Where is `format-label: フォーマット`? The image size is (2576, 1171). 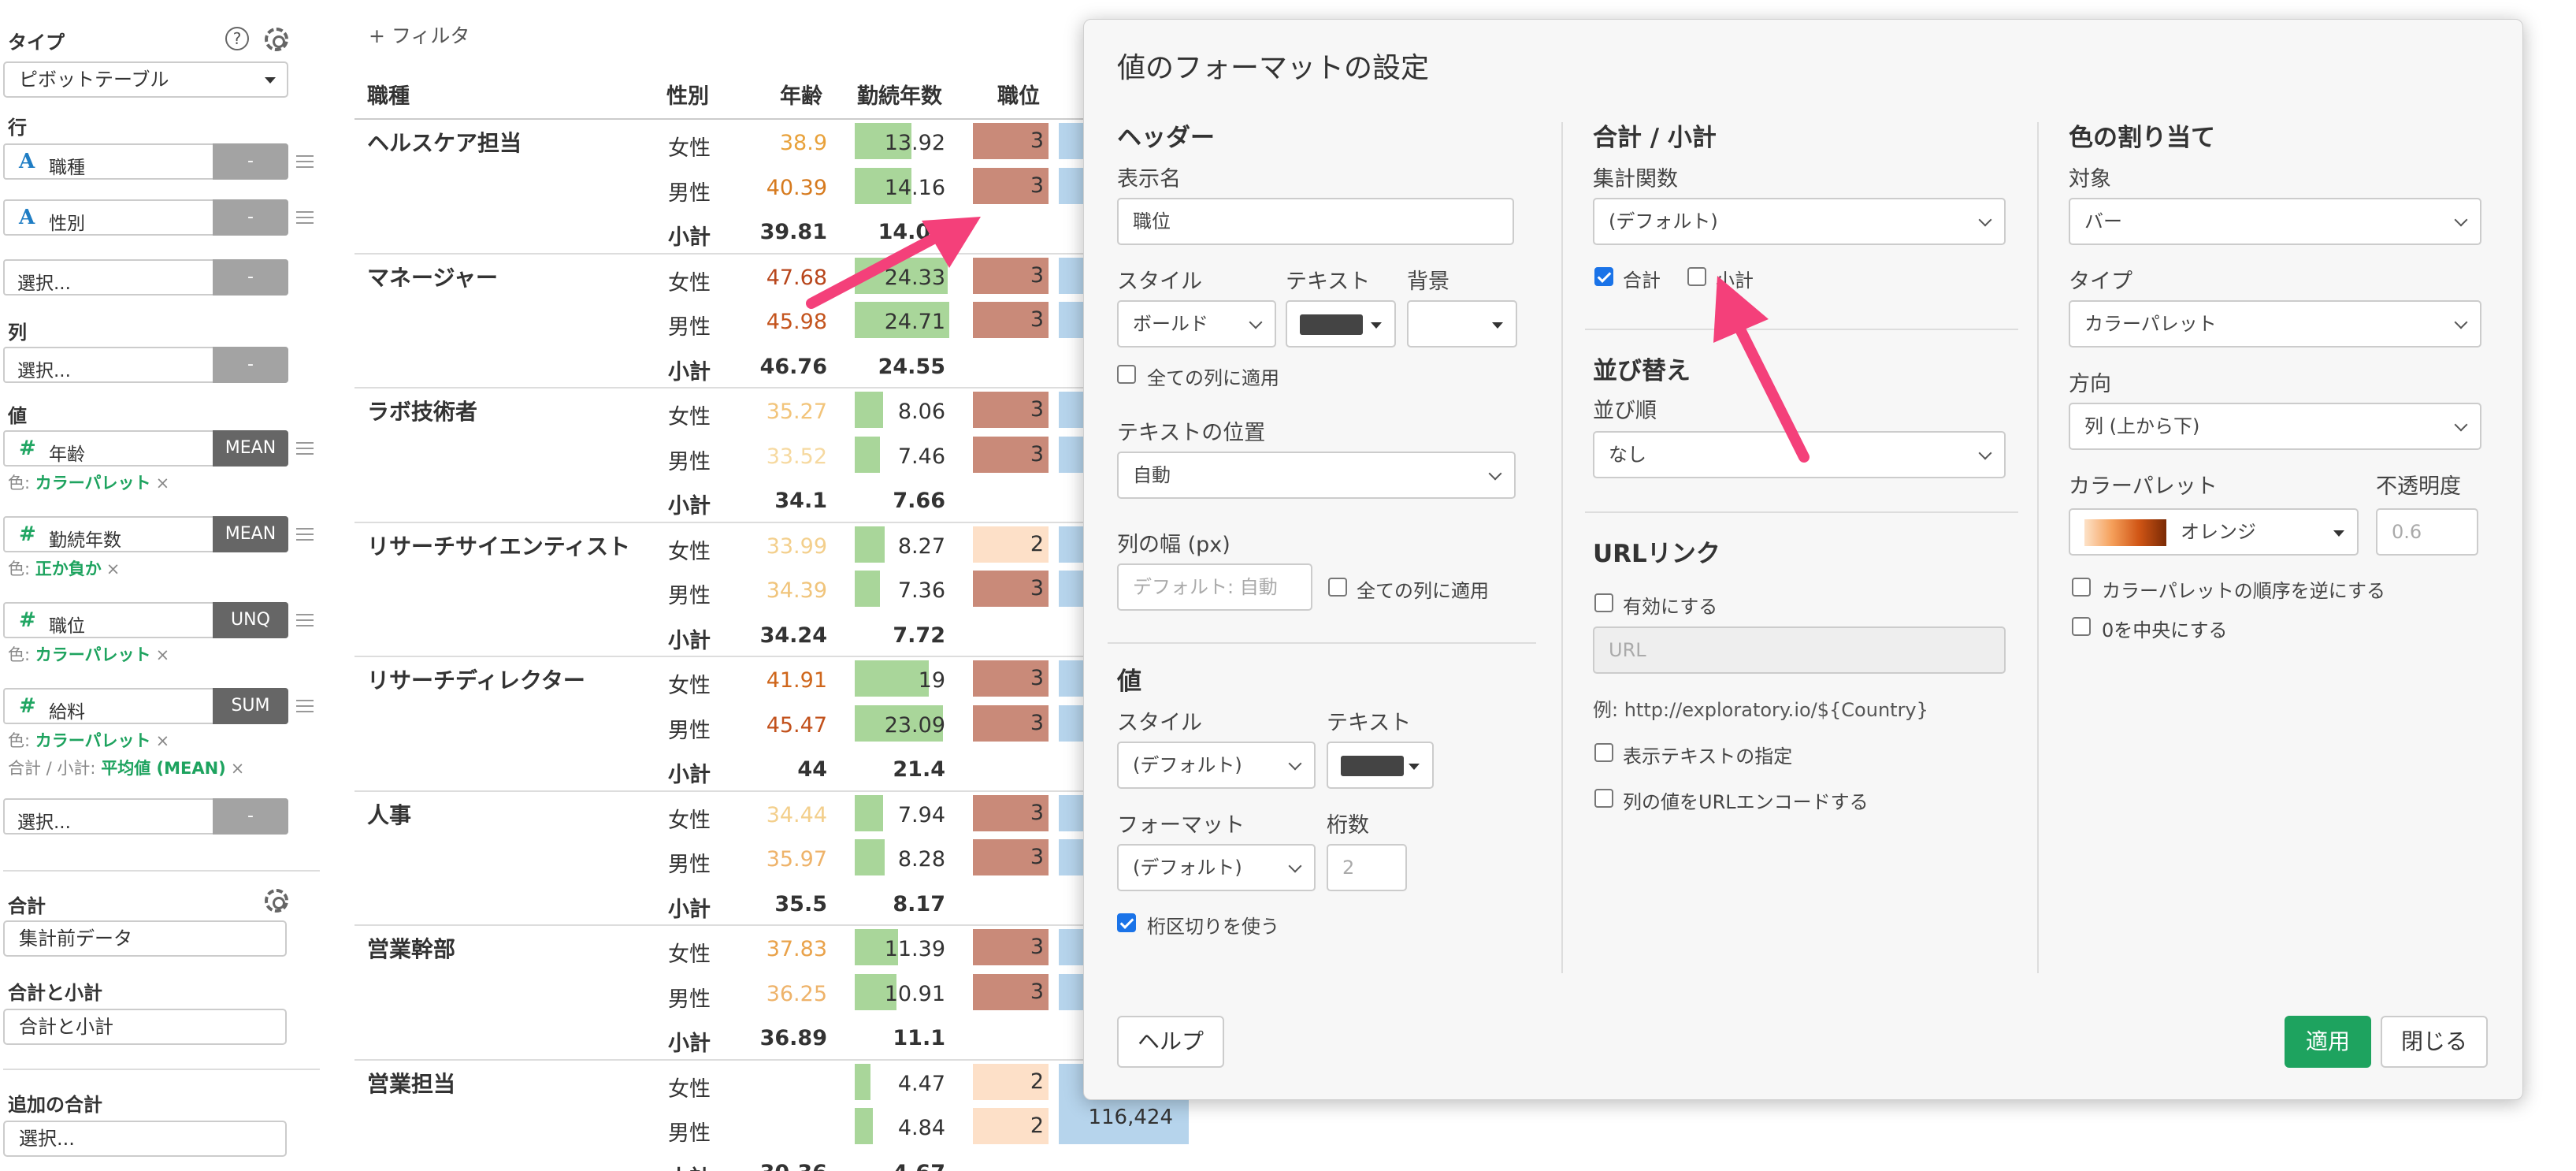 format-label: フォーマット is located at coordinates (1181, 826).